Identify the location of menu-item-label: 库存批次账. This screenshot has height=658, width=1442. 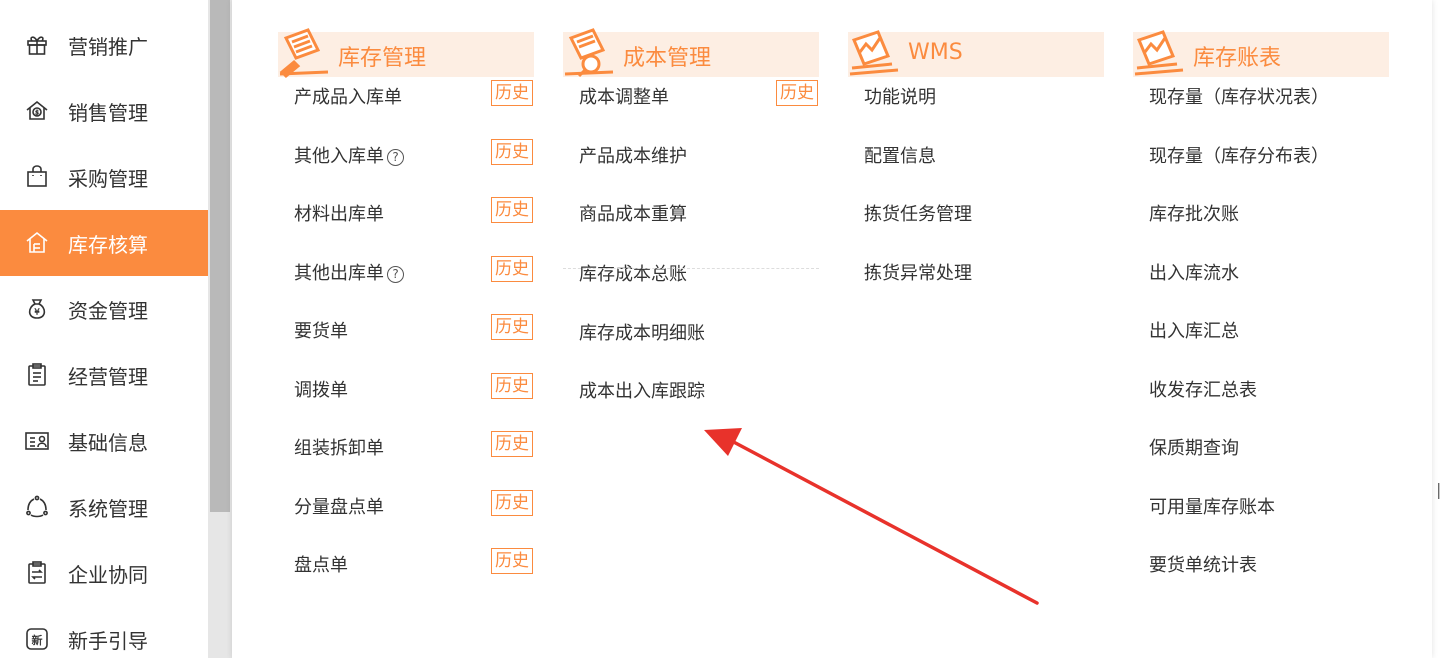
(1194, 213).